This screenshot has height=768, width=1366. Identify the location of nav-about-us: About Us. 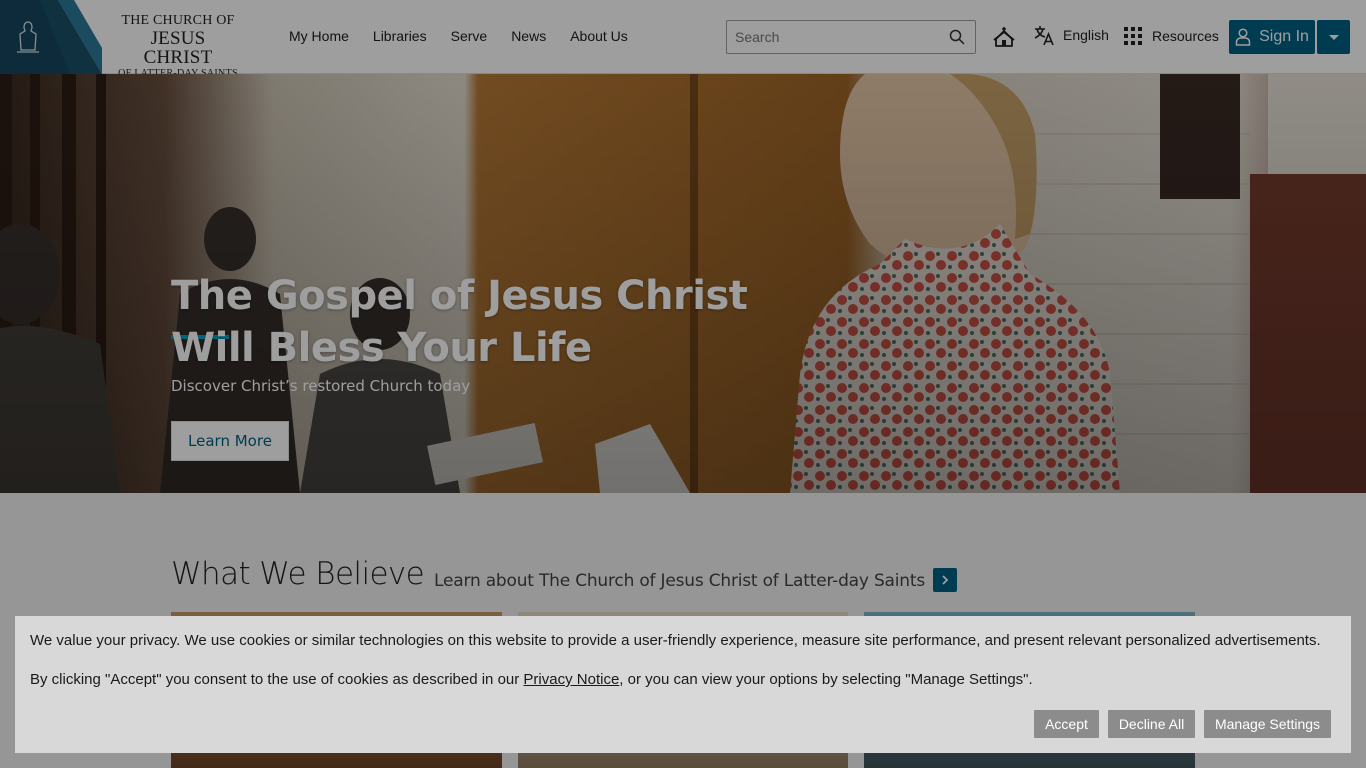
(599, 36).